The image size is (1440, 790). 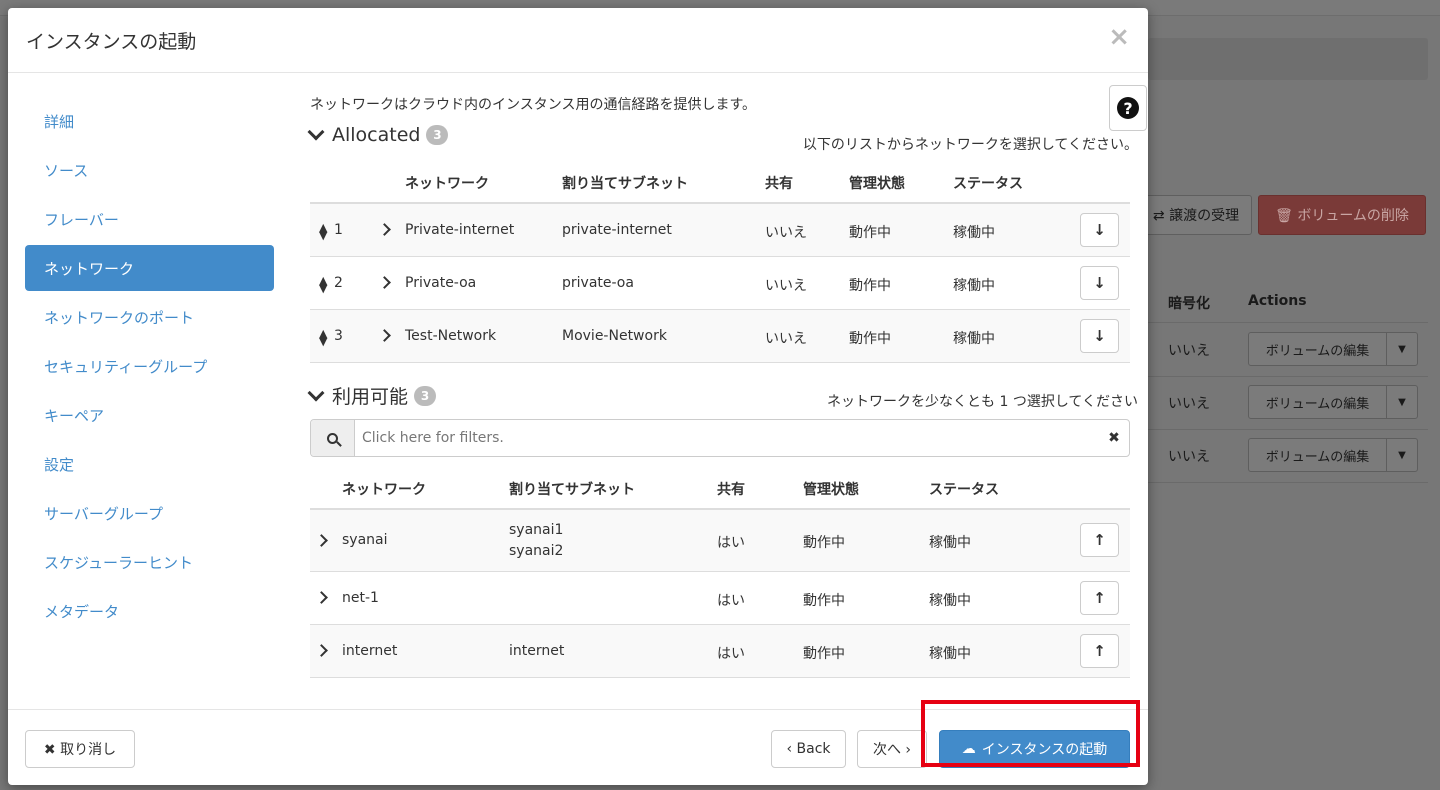 I want to click on subnet-cell: Movie-Network, so click(x=614, y=336).